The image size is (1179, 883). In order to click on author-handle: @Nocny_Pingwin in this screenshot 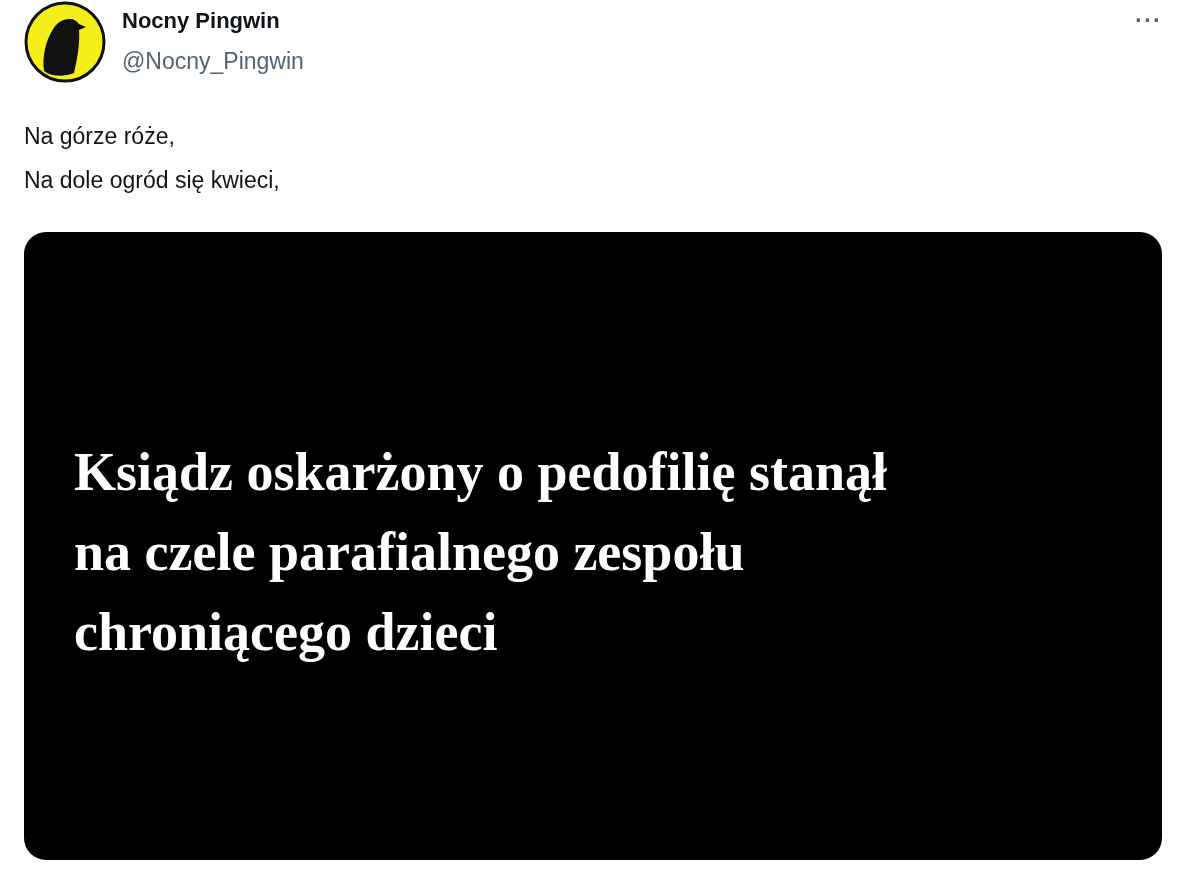, I will do `click(213, 61)`.